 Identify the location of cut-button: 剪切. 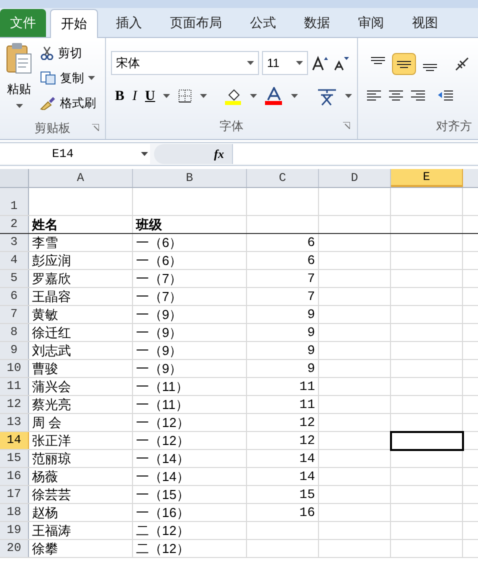
(68, 52).